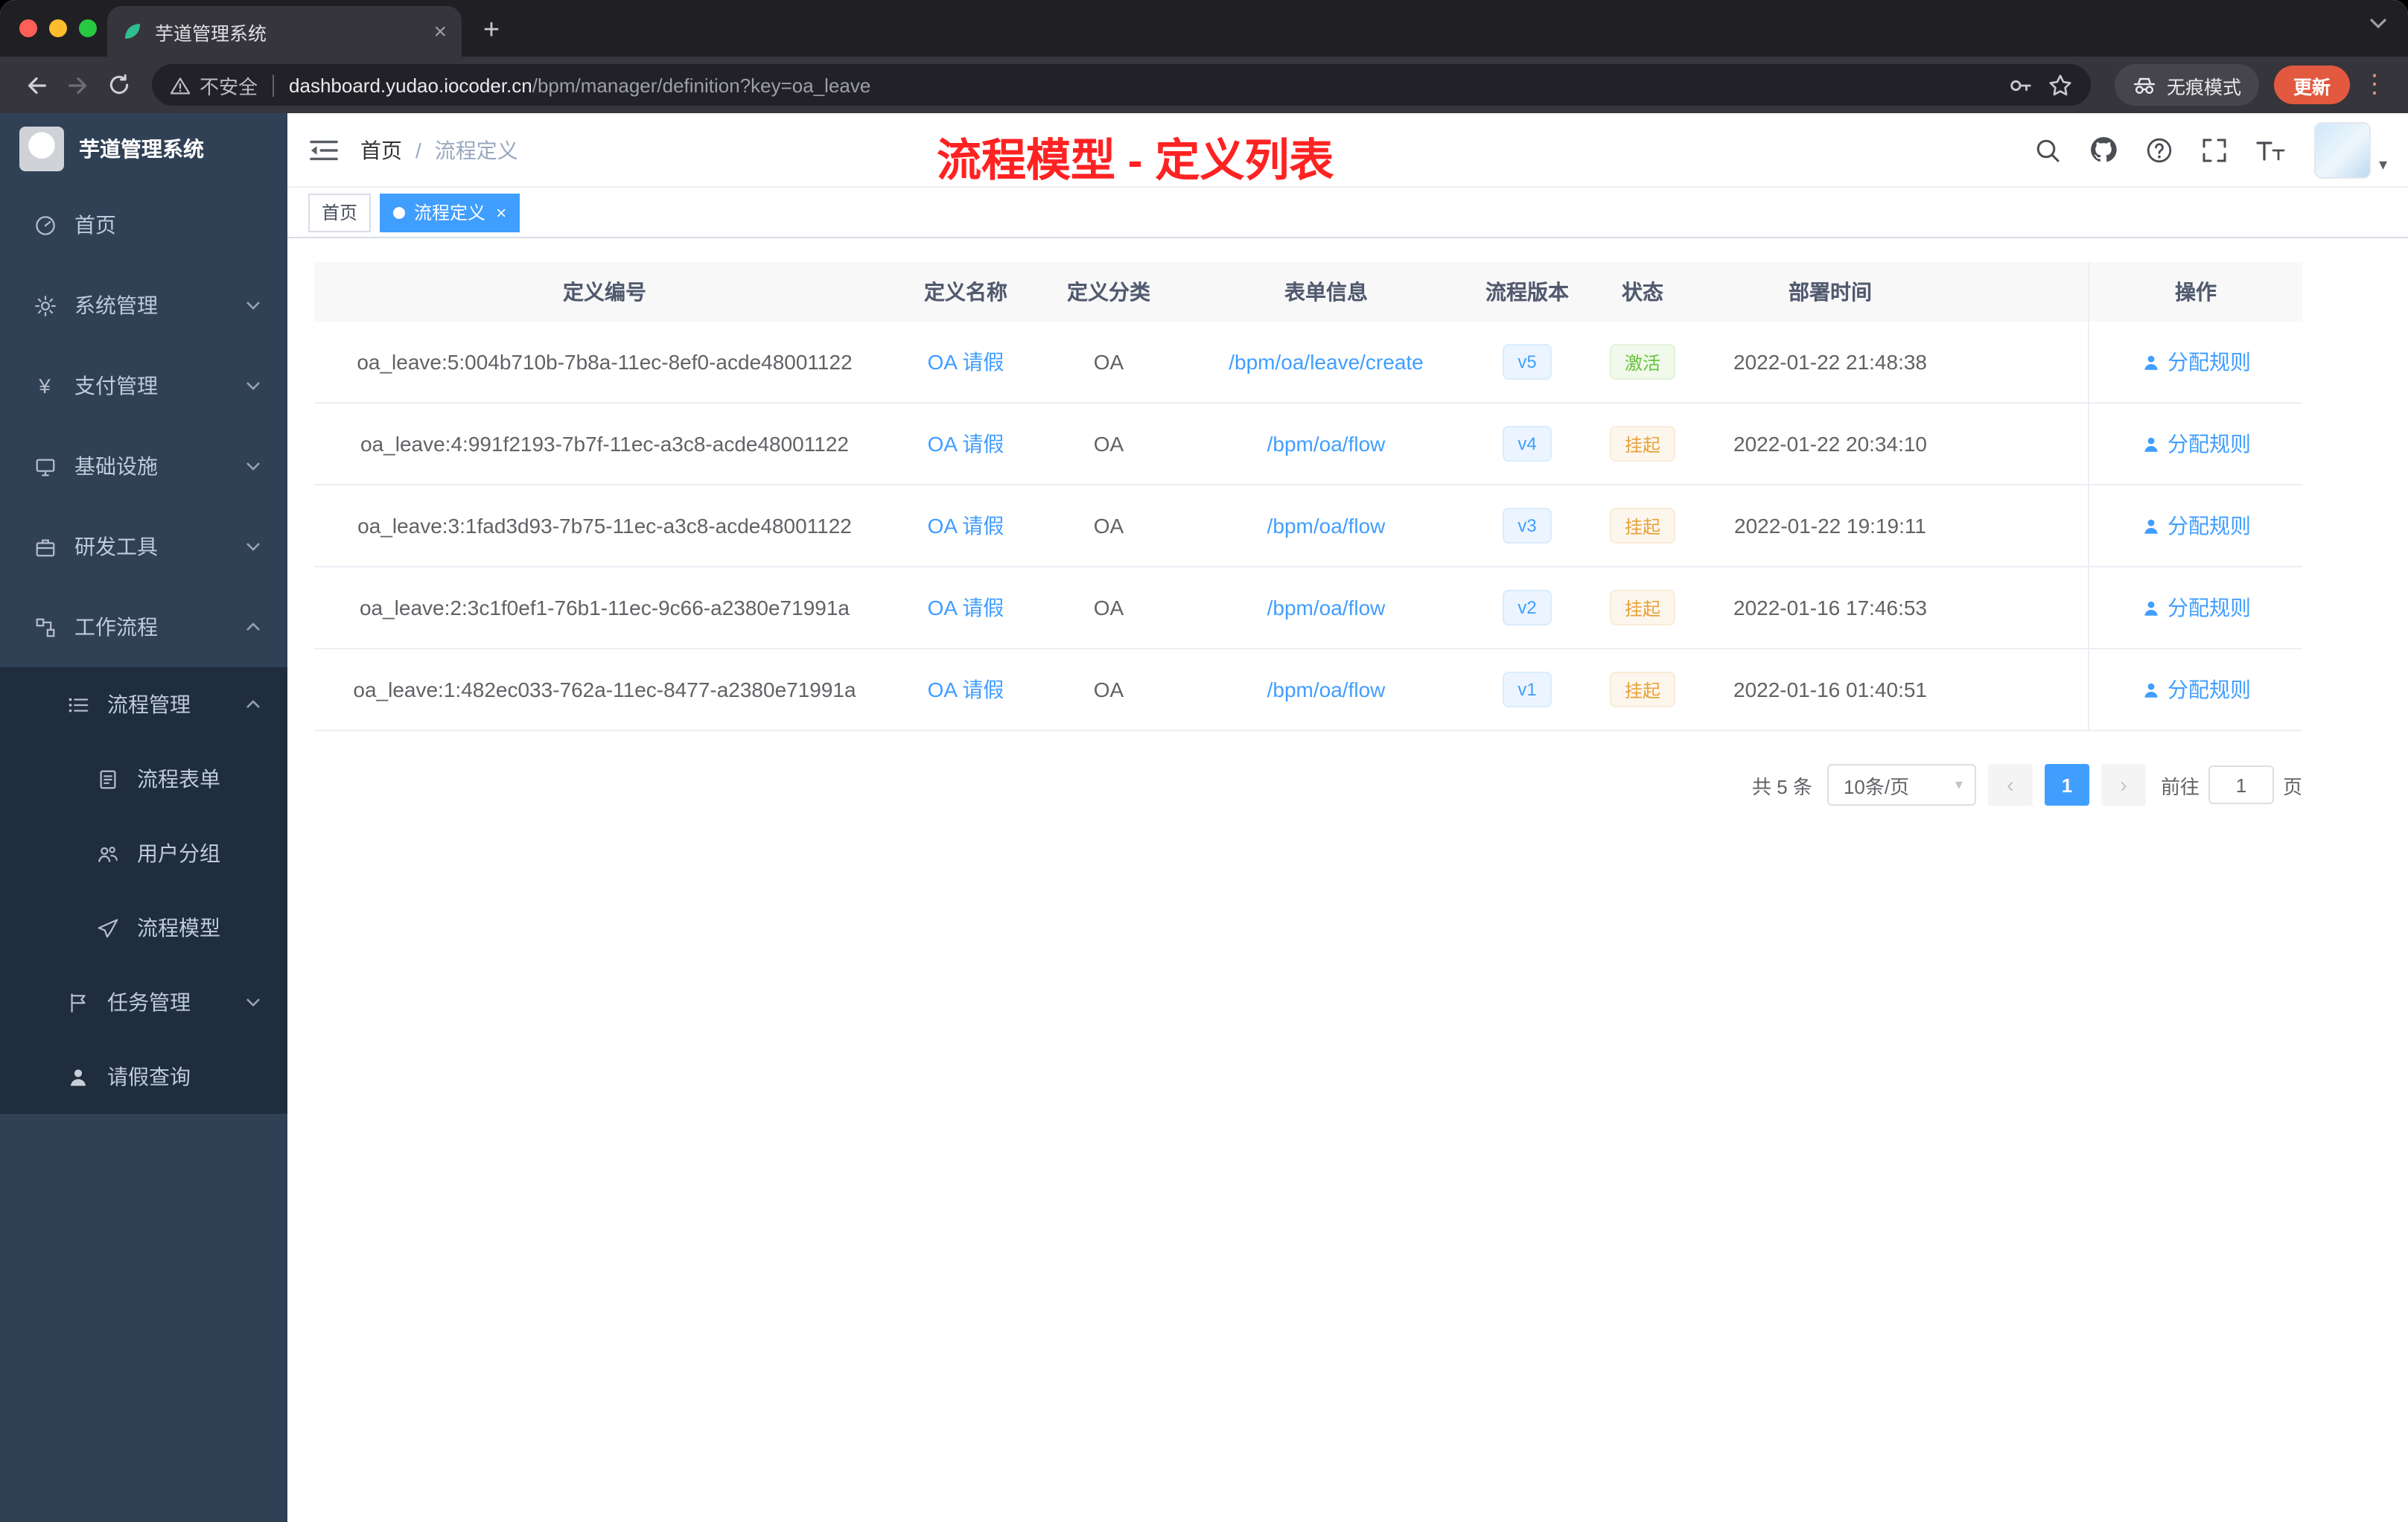 The width and height of the screenshot is (2408, 1522). I want to click on font-size-icon, so click(2272, 150).